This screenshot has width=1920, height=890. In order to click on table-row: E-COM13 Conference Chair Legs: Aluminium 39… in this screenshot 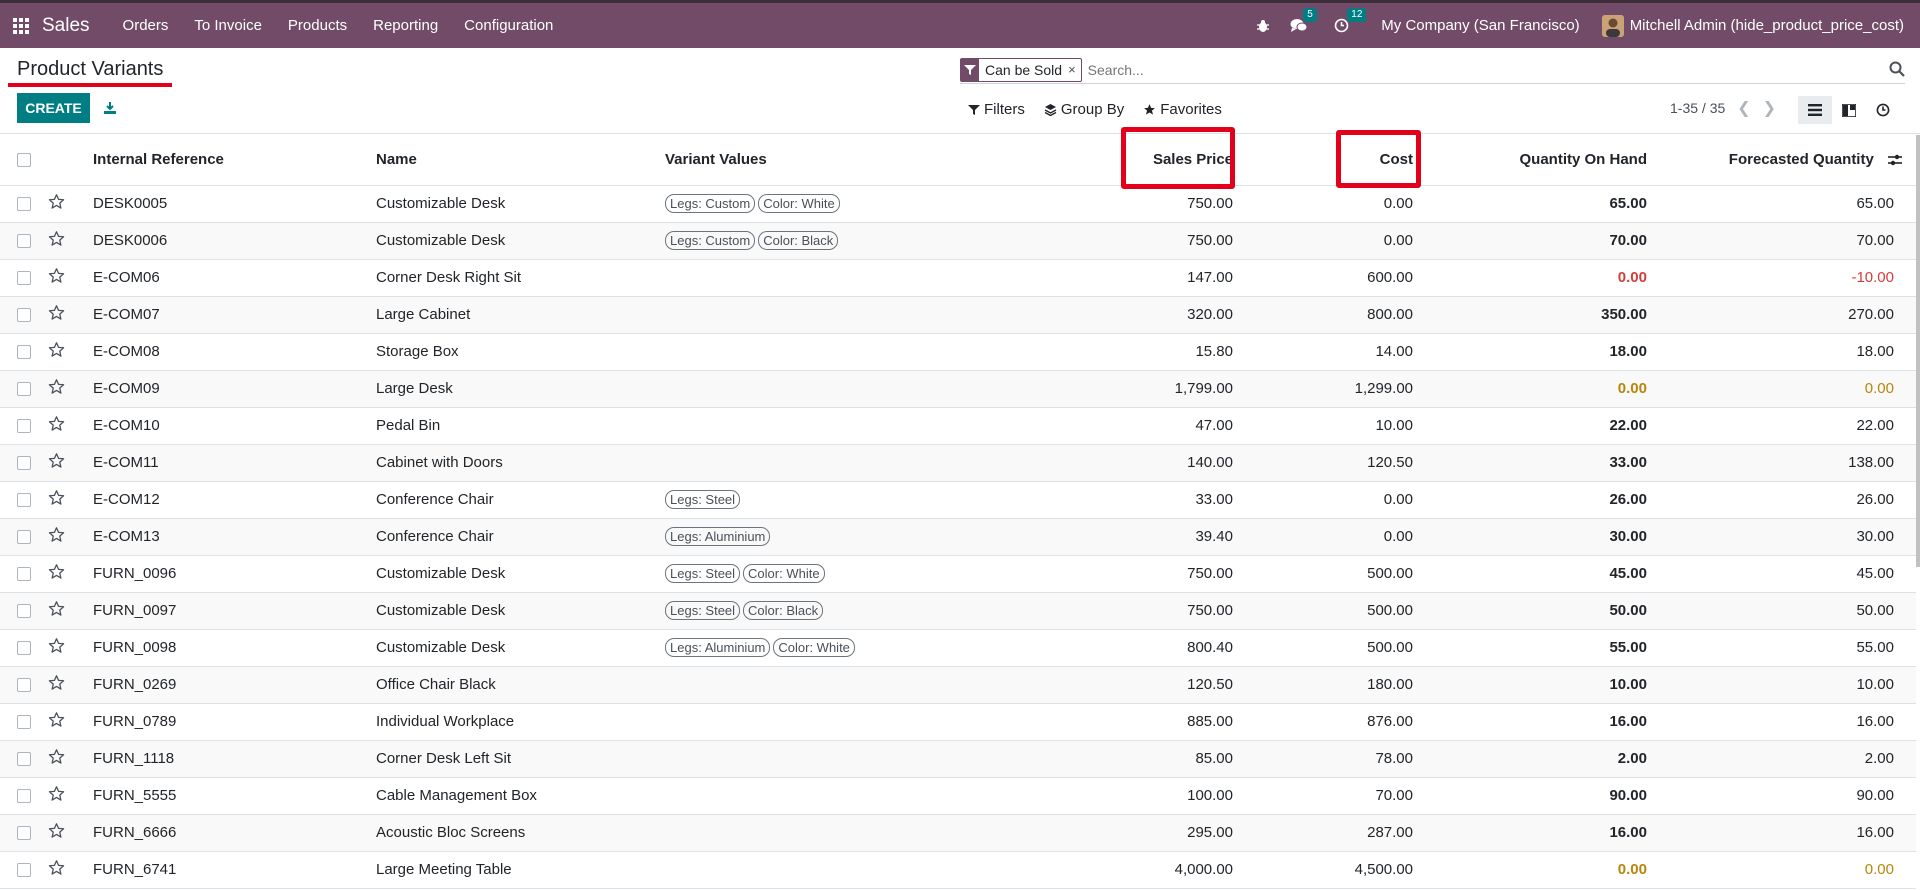, I will do `click(958, 537)`.